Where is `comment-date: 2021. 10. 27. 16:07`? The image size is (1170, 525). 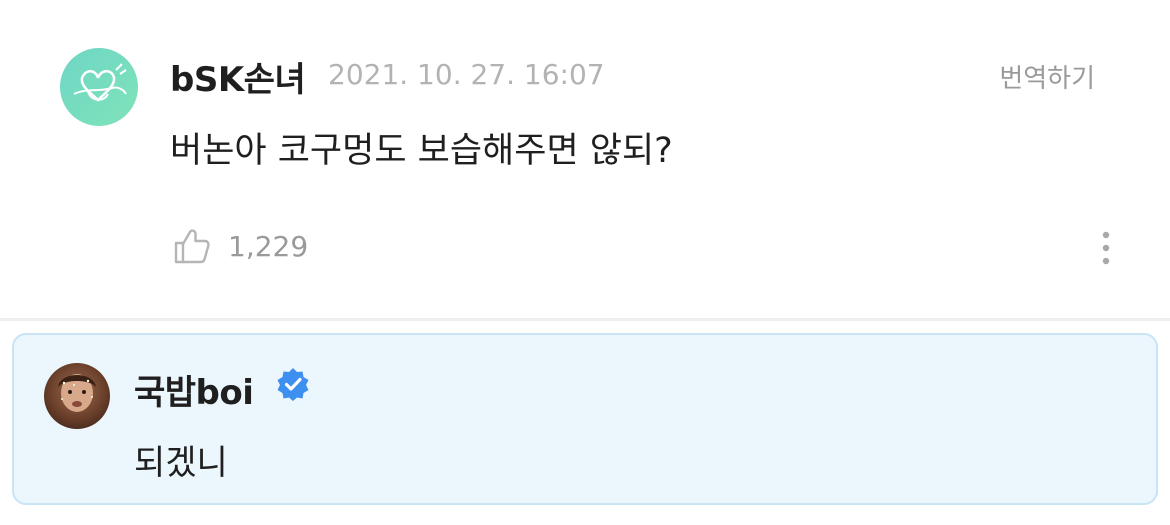
comment-date: 2021. 10. 27. 16:07 is located at coordinates (466, 74).